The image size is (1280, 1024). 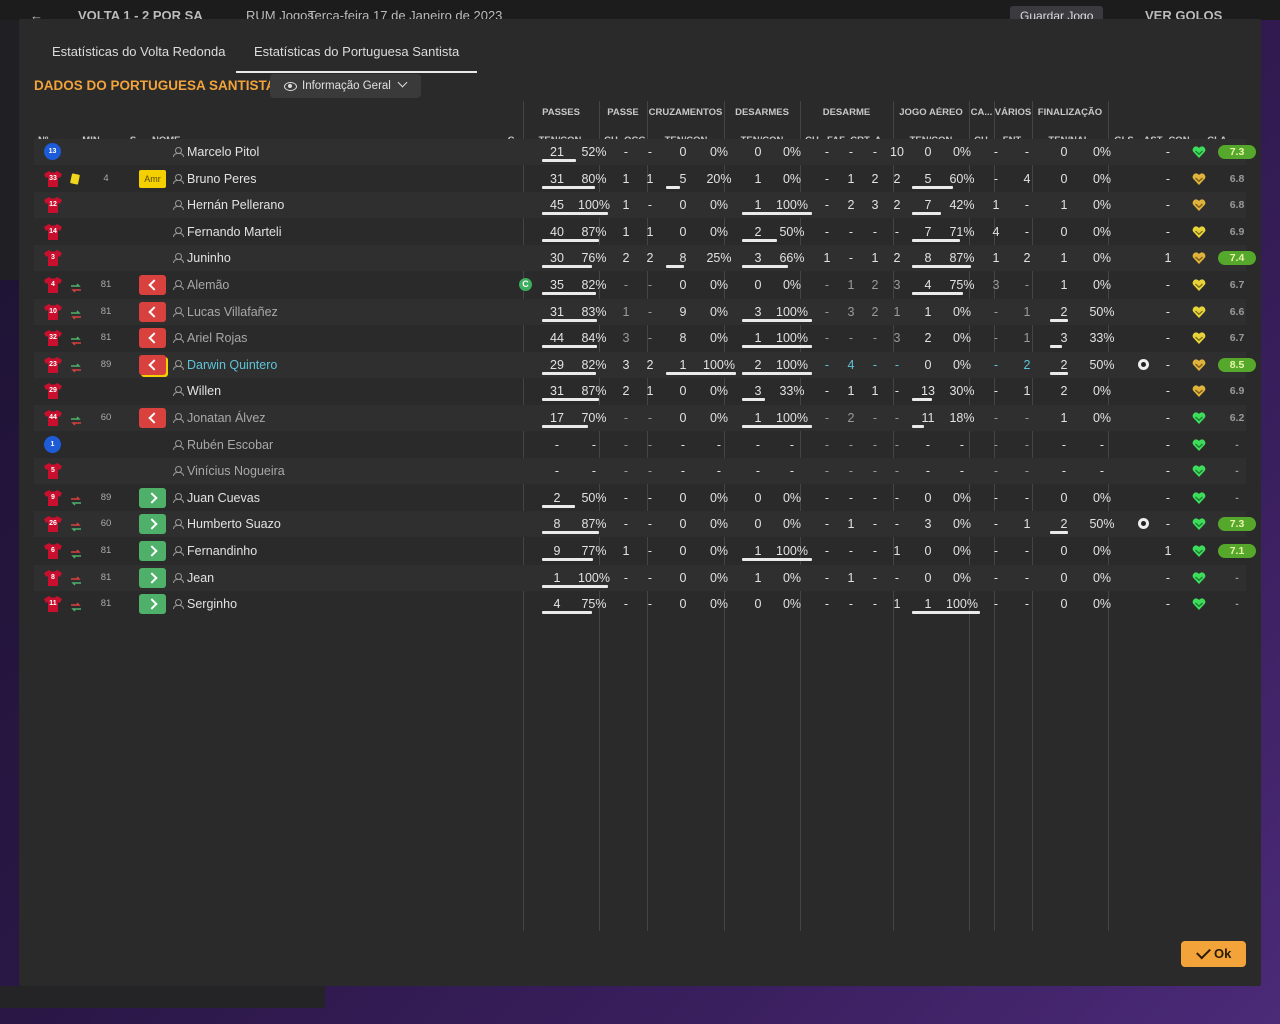 What do you see at coordinates (106, 497) in the screenshot?
I see `minute-cell: 89` at bounding box center [106, 497].